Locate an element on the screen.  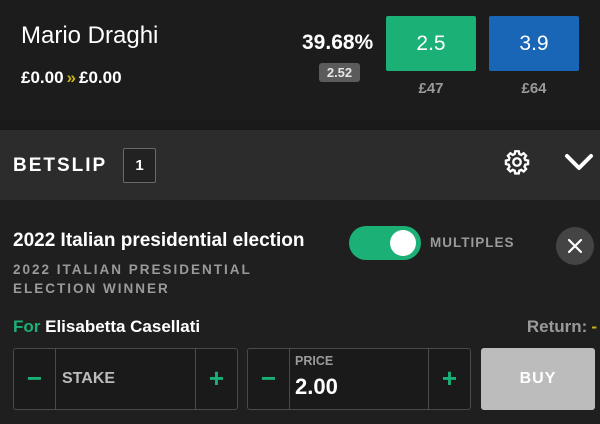
stake-decrease-button: − is located at coordinates (35, 379).